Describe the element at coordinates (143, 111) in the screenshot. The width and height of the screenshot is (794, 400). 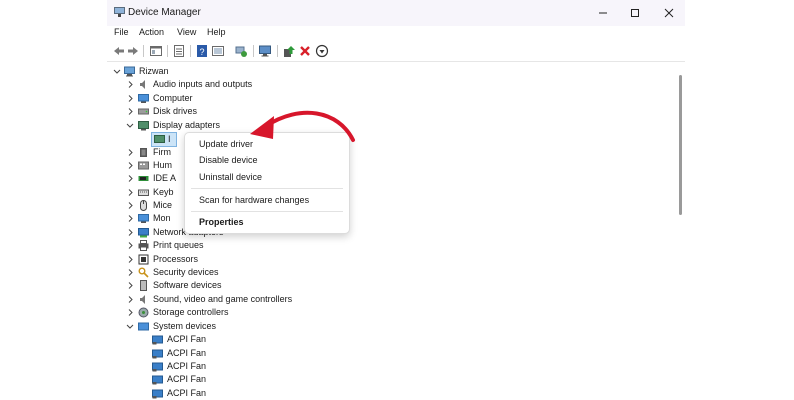
I see `disk-icon` at that location.